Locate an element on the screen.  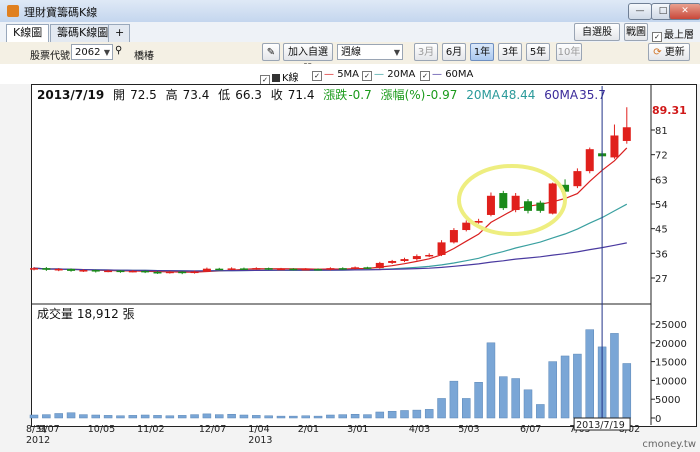
legend-label: 5MA is located at coordinates (348, 74).